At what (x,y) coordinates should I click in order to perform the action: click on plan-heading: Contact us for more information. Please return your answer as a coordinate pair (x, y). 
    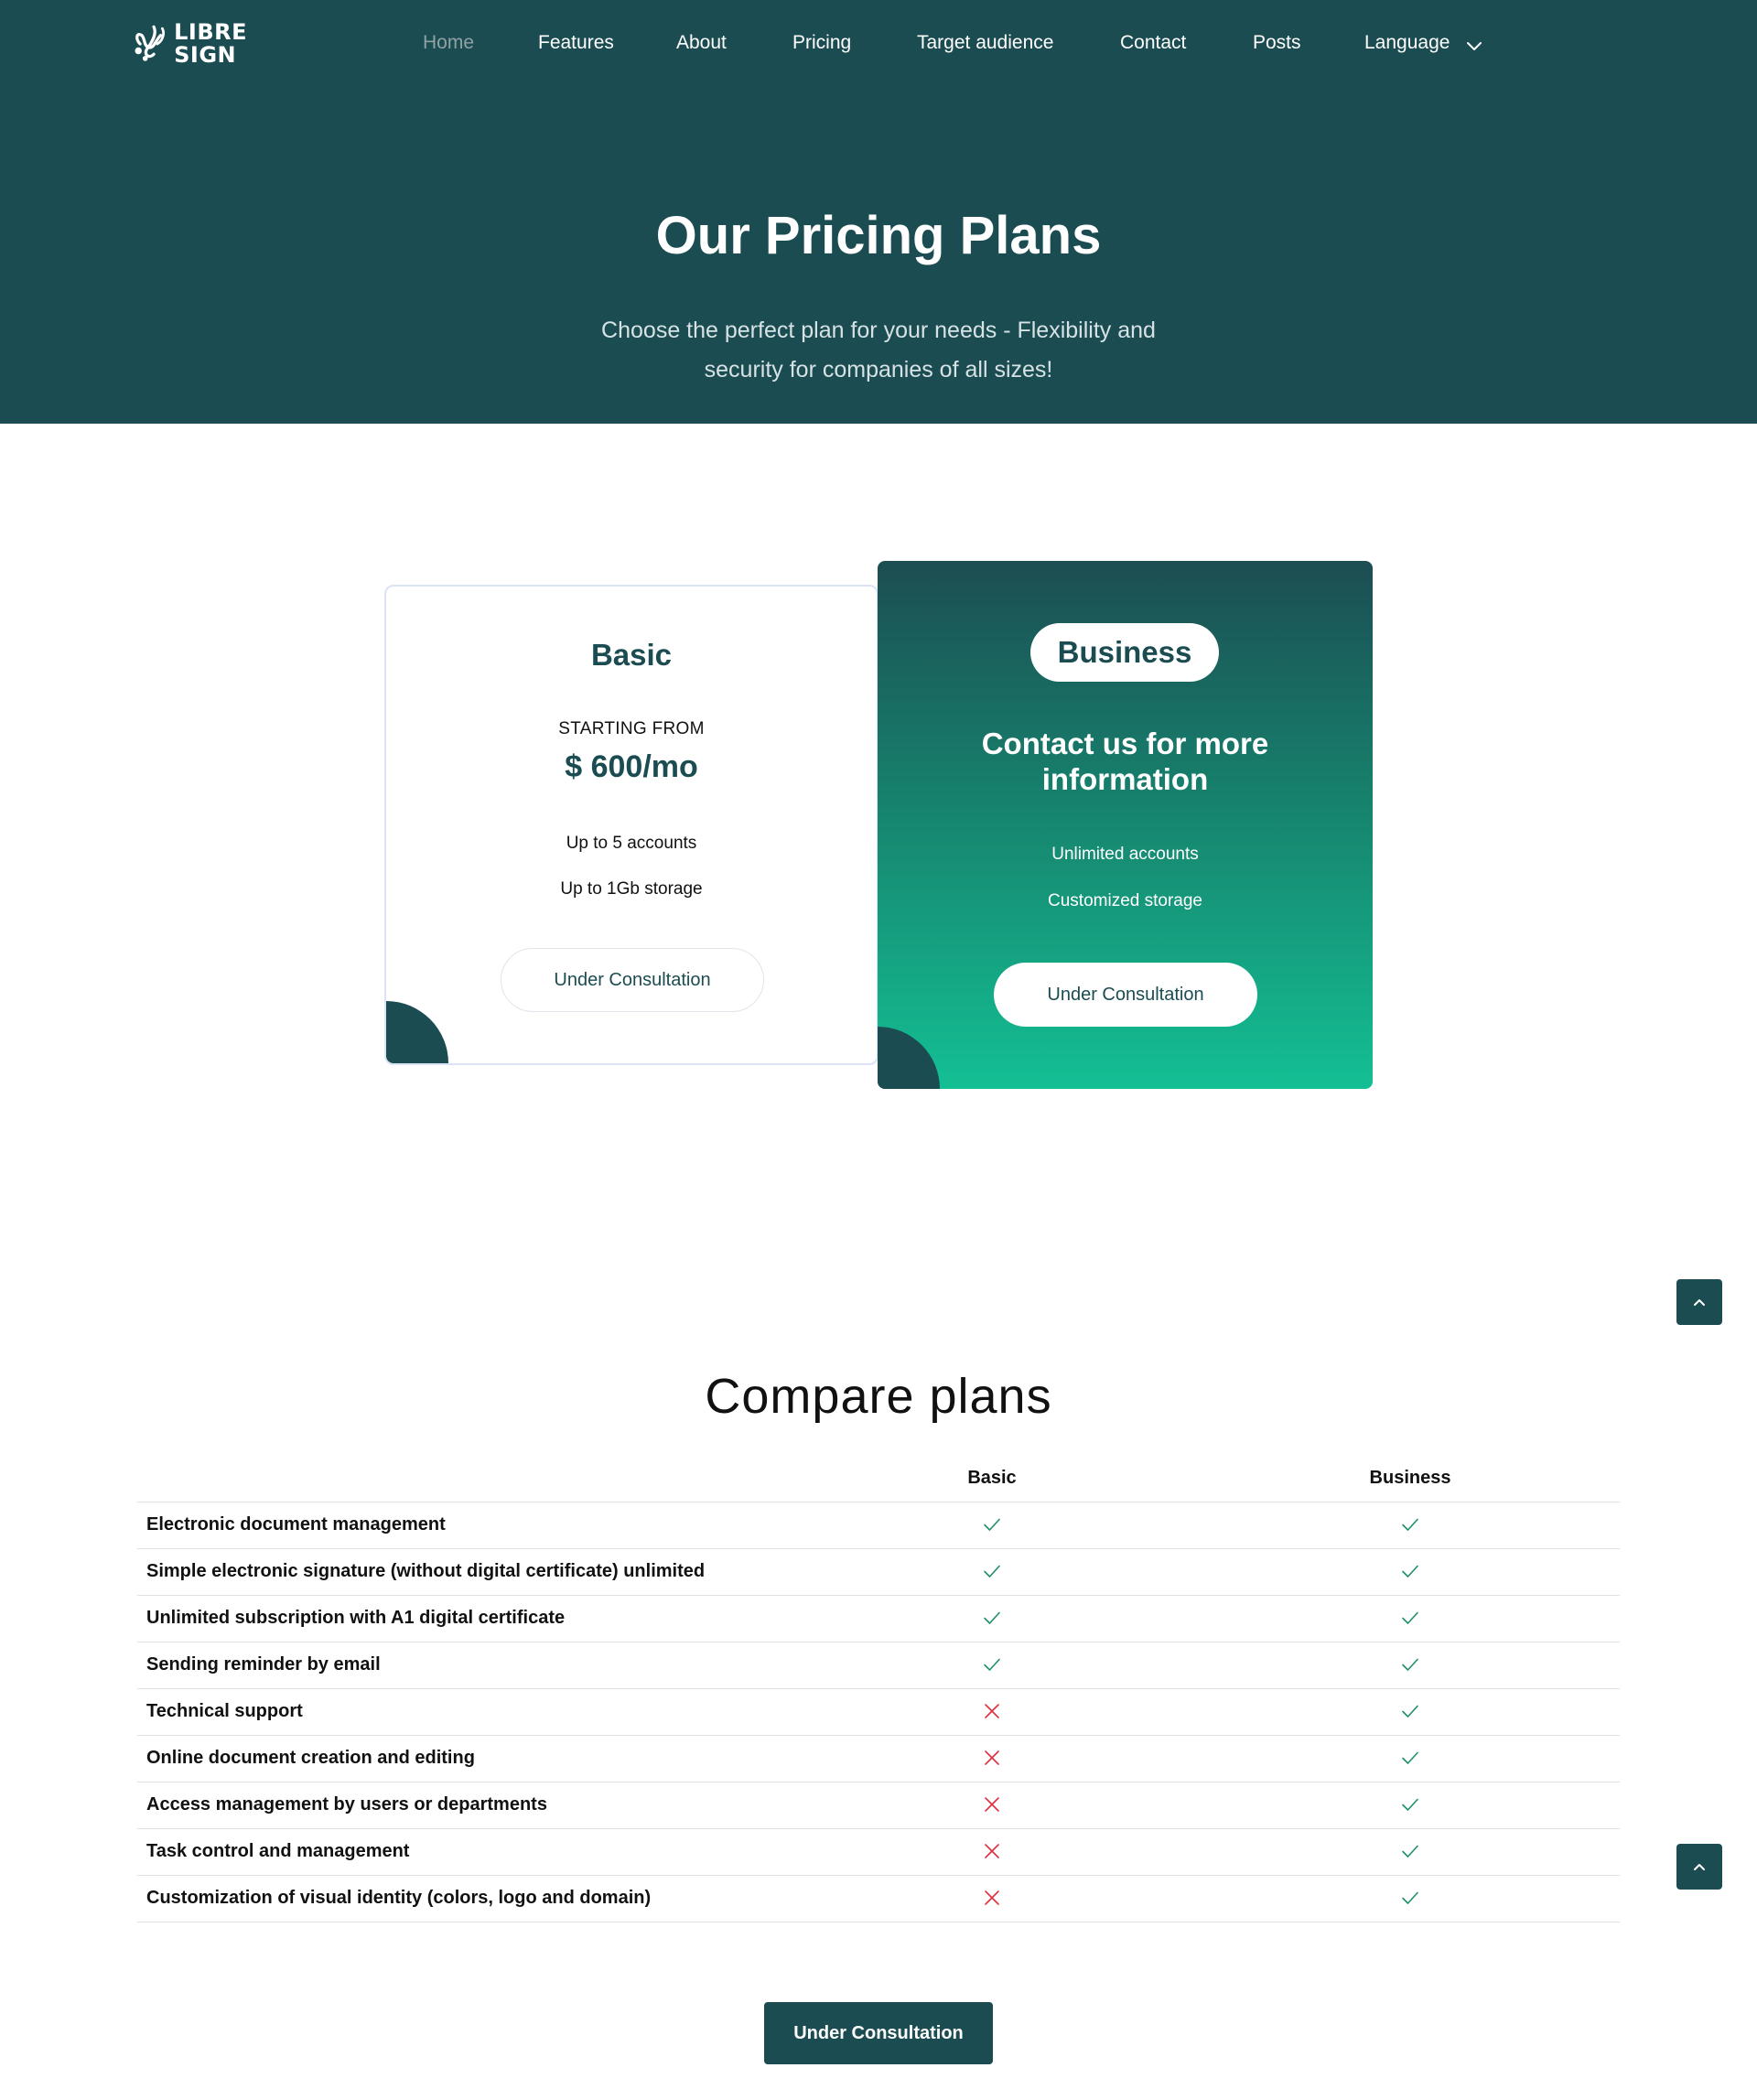
    Looking at the image, I should click on (1125, 761).